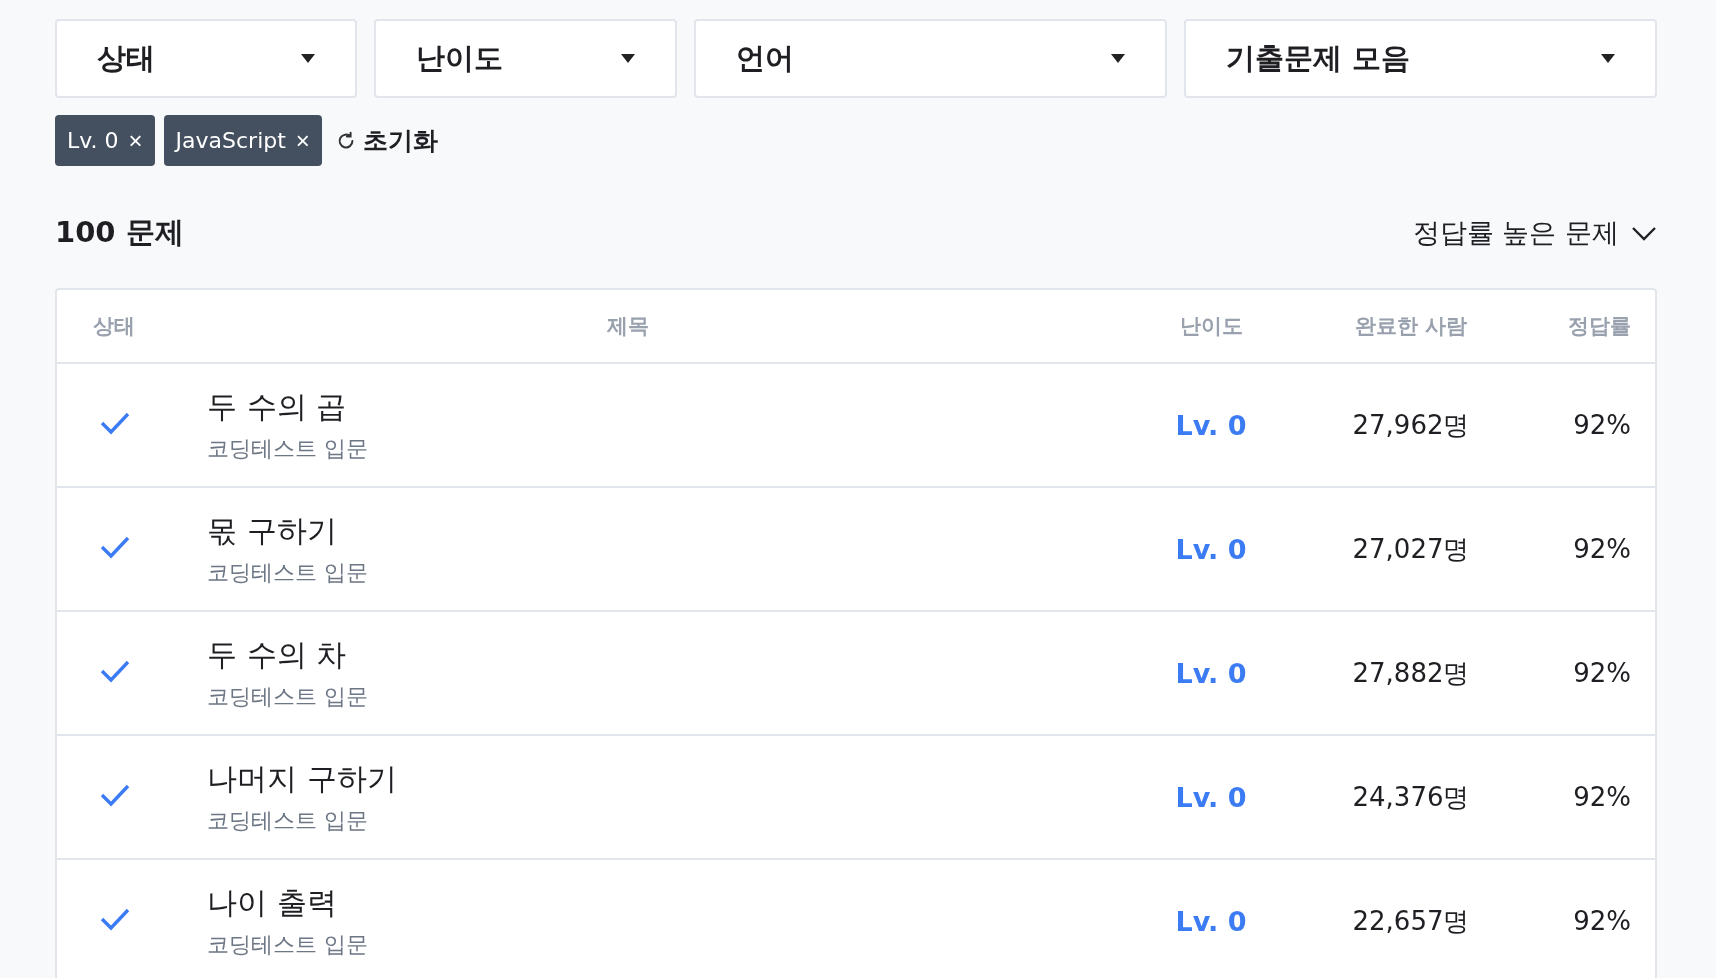 The height and width of the screenshot is (978, 1716). Describe the element at coordinates (114, 326) in the screenshot. I see `column-header: 상태` at that location.